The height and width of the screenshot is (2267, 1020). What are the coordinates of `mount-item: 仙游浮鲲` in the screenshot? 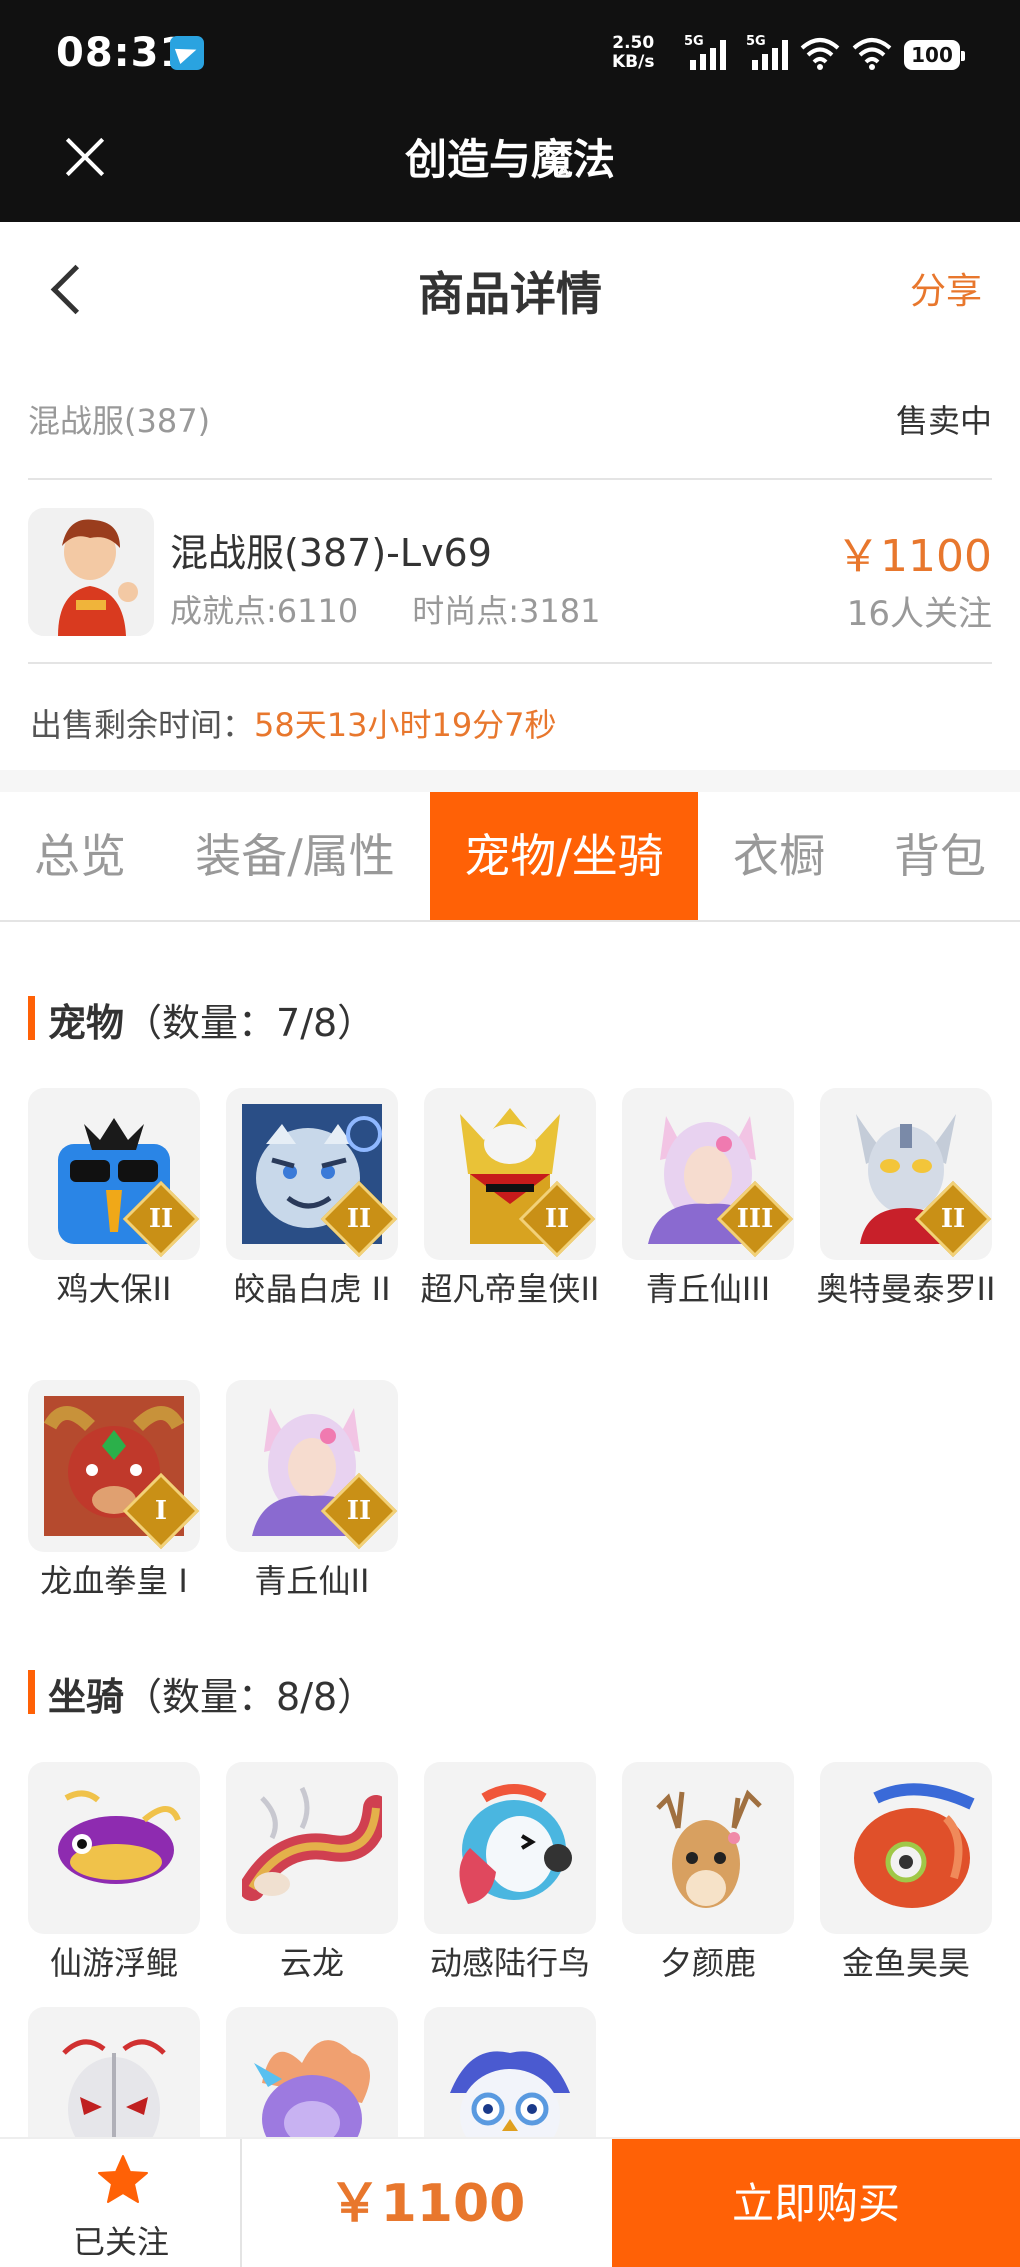 It's located at (114, 1874).